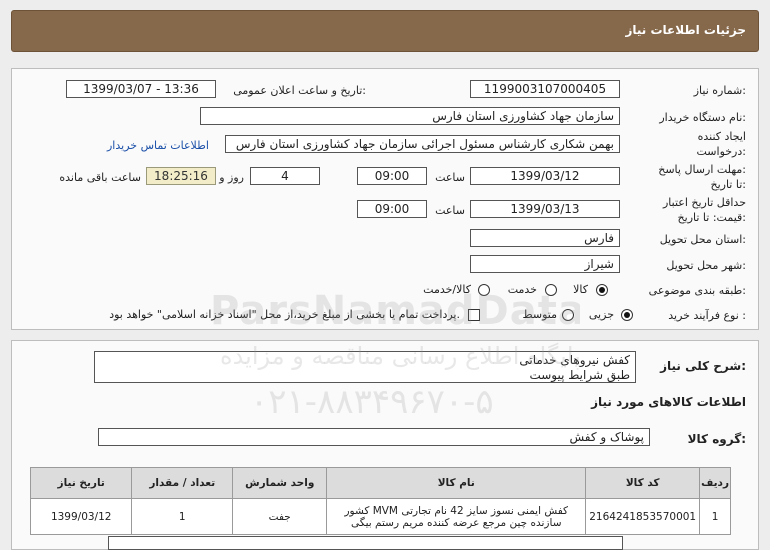  I want to click on province-label: استان محل تحویل:, so click(702, 239).